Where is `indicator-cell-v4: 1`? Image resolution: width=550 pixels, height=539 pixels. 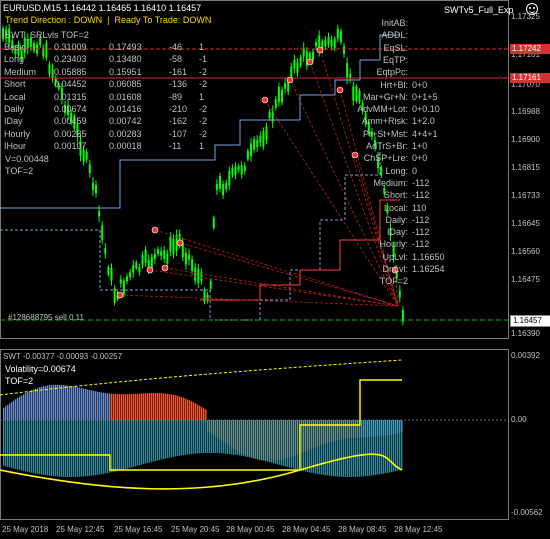
indicator-cell-v4: 1 is located at coordinates (202, 96).